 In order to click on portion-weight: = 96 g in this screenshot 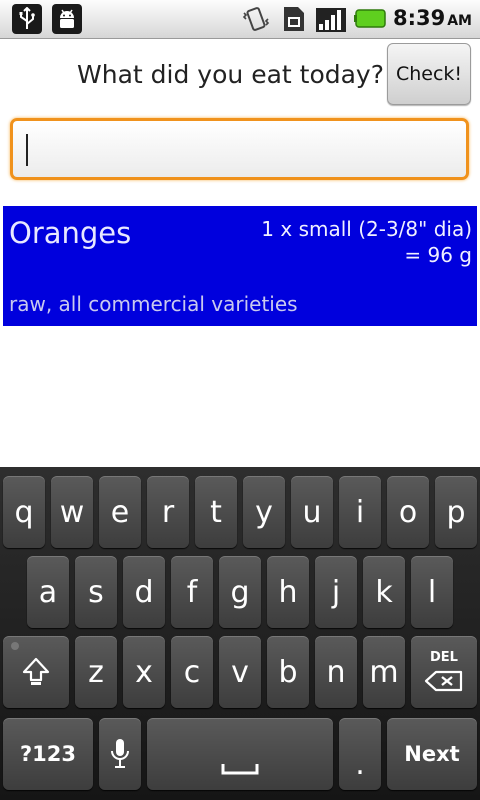, I will do `click(438, 255)`.